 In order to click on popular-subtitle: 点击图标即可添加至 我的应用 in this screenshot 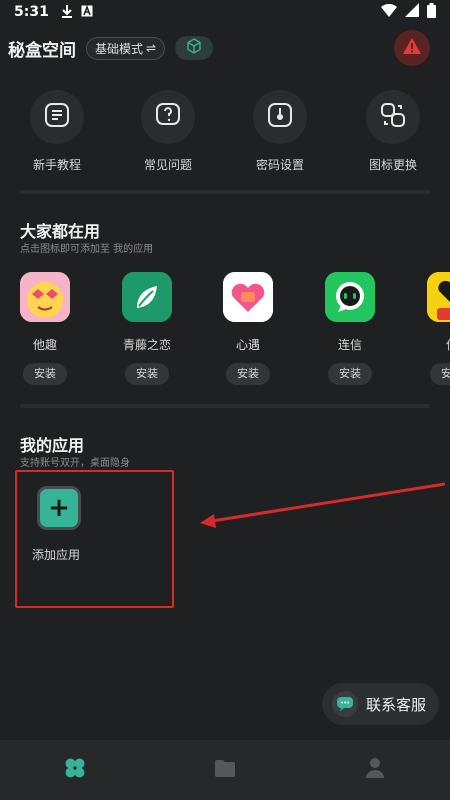, I will do `click(87, 249)`.